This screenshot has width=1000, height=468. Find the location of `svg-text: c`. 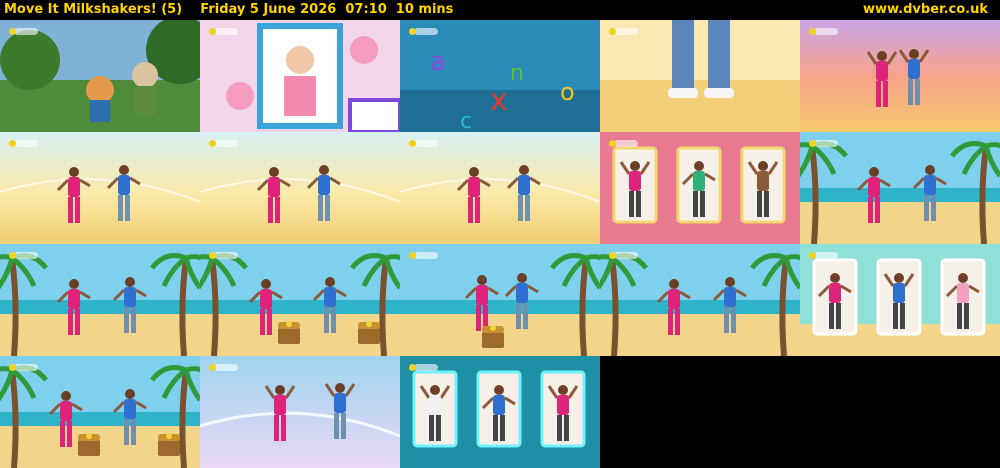

svg-text: c is located at coordinates (466, 120).